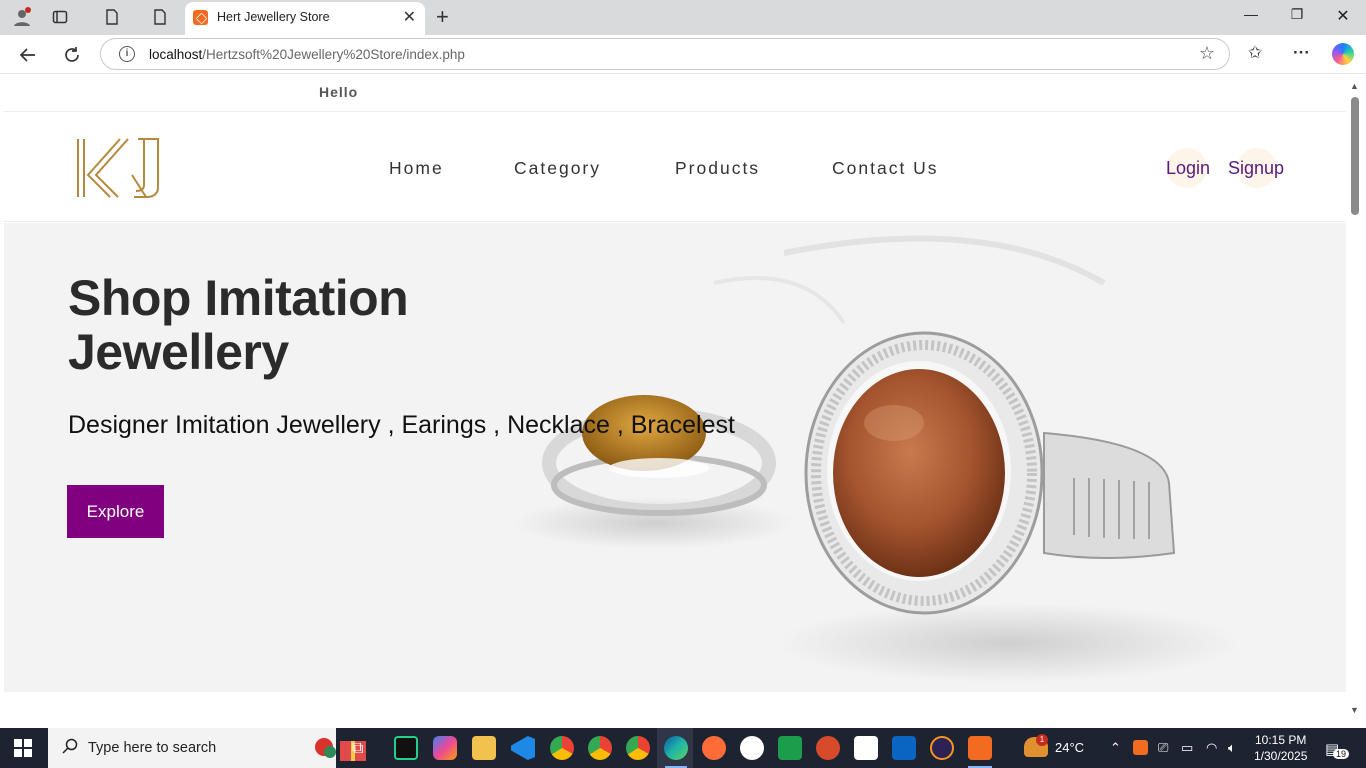 This screenshot has width=1366, height=768. I want to click on nav-category: Category, so click(557, 168).